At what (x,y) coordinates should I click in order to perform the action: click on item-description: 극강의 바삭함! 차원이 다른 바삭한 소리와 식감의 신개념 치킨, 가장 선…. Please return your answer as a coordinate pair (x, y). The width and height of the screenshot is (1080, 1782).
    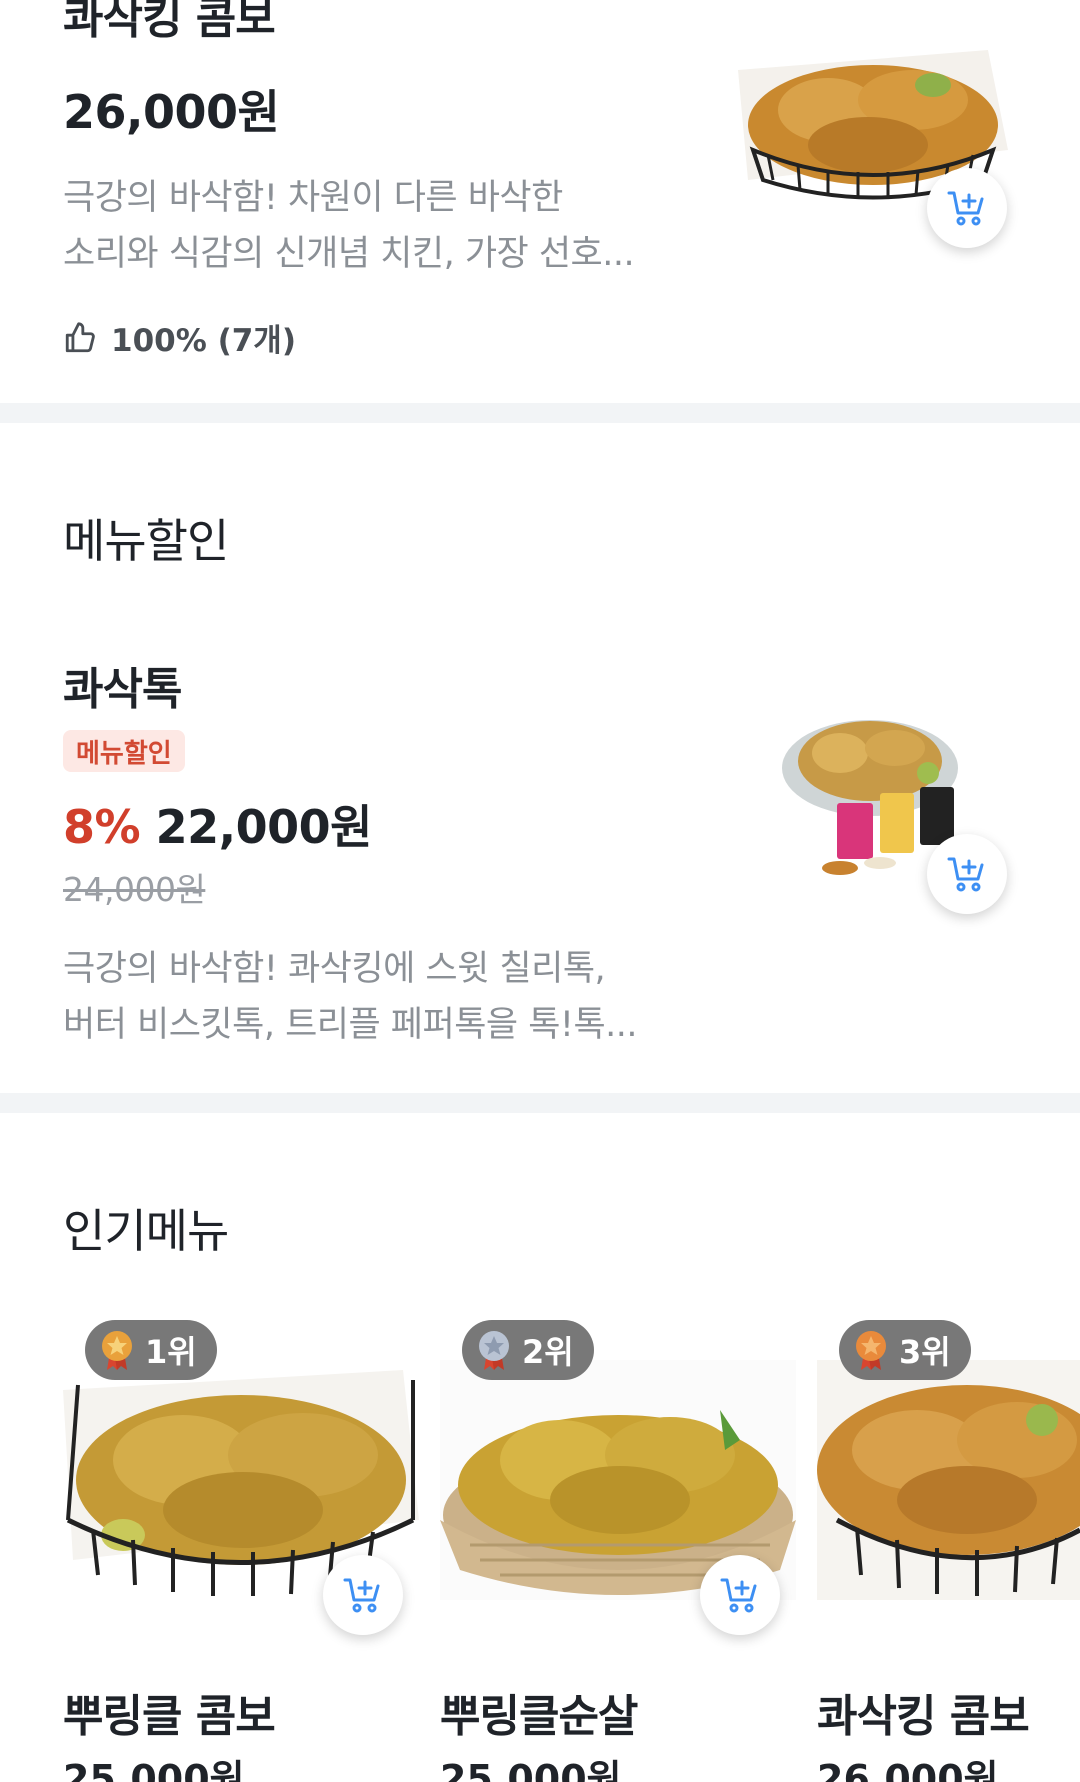
    Looking at the image, I should click on (373, 226).